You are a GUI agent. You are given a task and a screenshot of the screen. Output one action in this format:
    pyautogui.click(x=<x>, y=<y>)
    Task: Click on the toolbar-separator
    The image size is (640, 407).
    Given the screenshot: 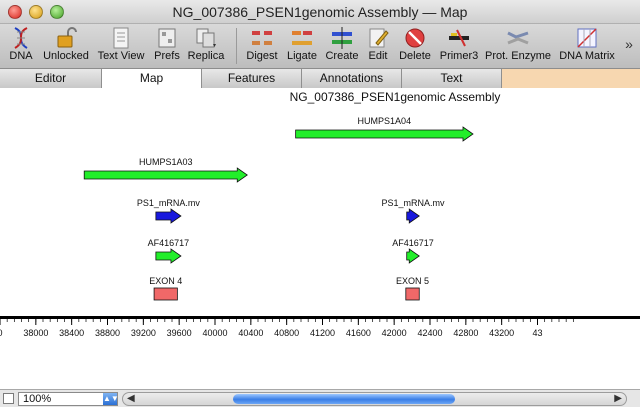 What is the action you would take?
    pyautogui.click(x=236, y=46)
    